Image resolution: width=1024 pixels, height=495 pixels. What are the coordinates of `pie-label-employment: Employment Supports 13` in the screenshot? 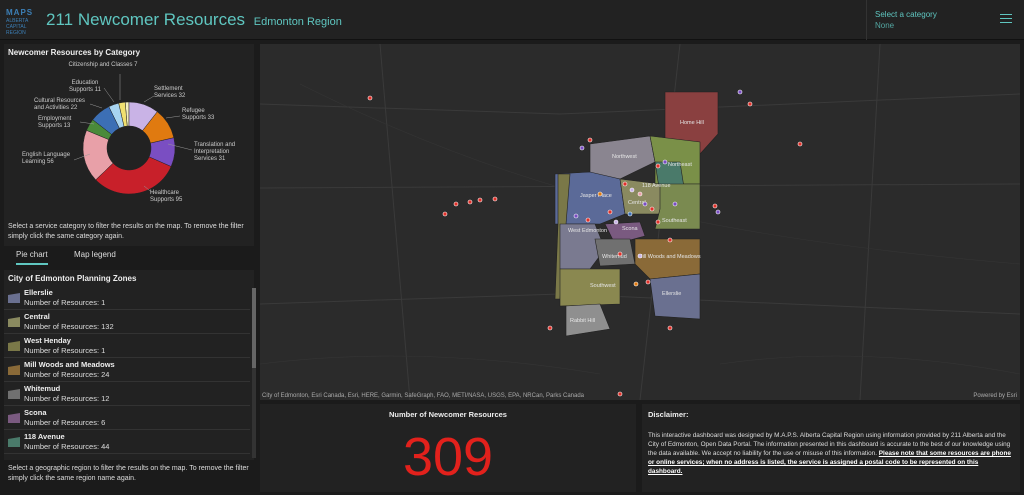 It's located at (60, 123).